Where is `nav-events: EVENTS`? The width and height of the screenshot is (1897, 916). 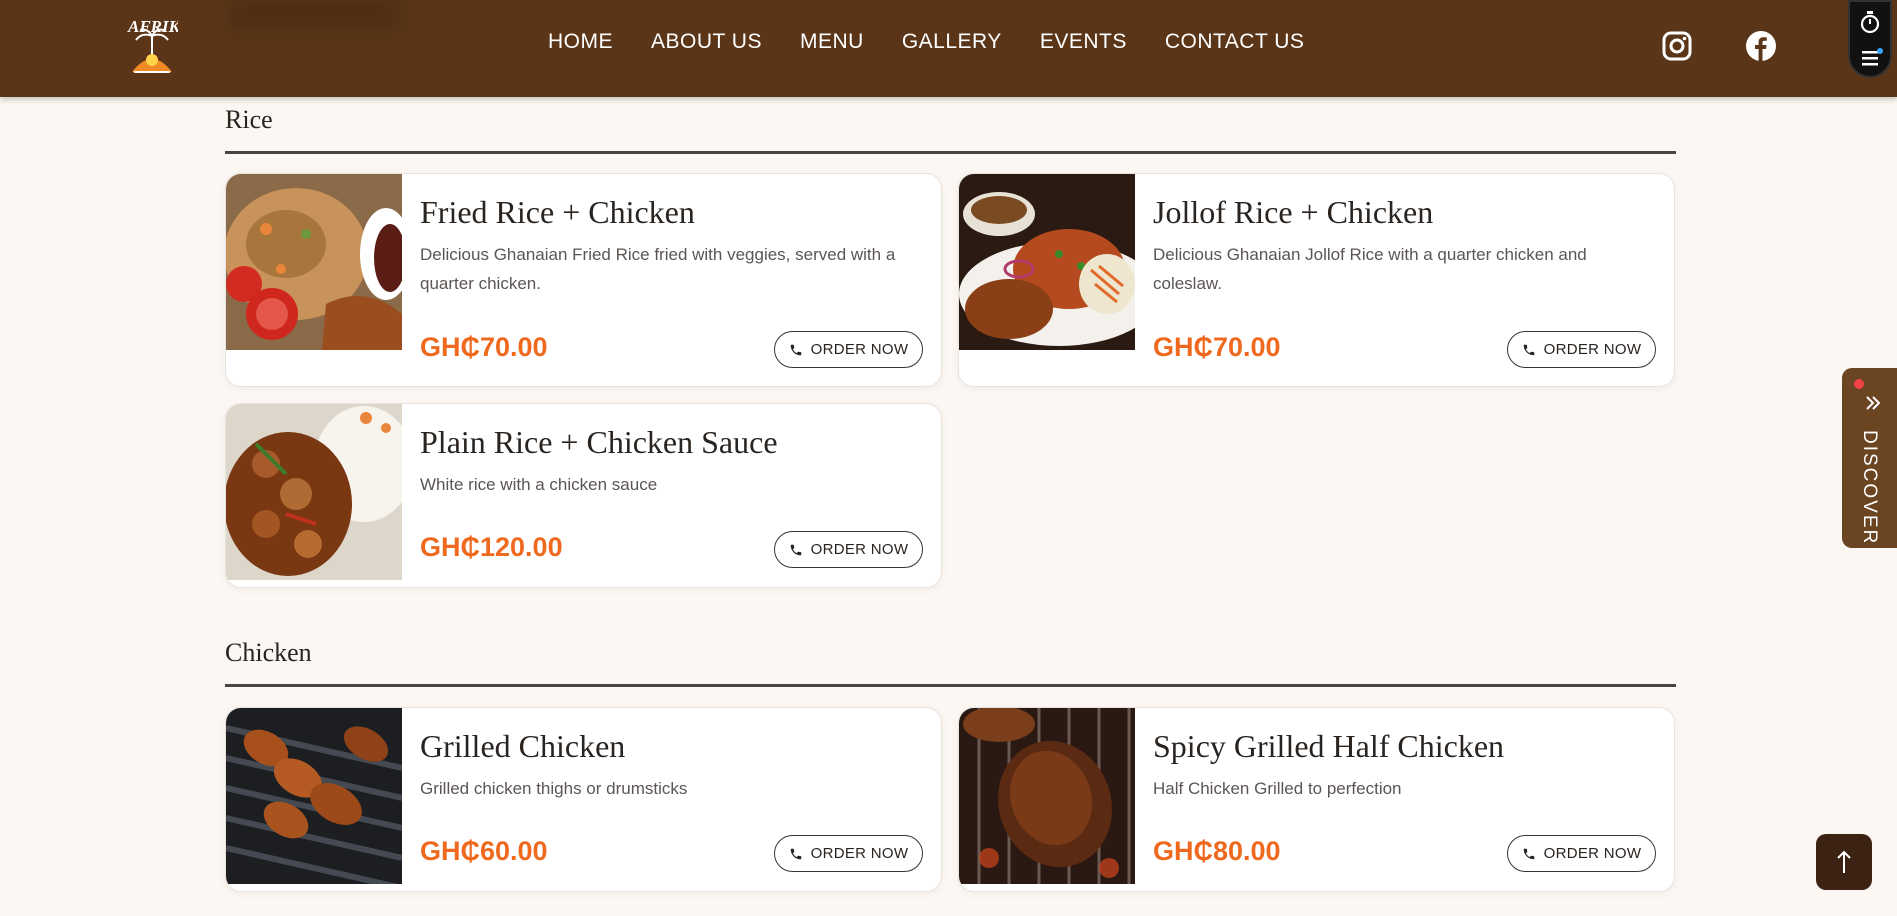 nav-events: EVENTS is located at coordinates (1083, 42).